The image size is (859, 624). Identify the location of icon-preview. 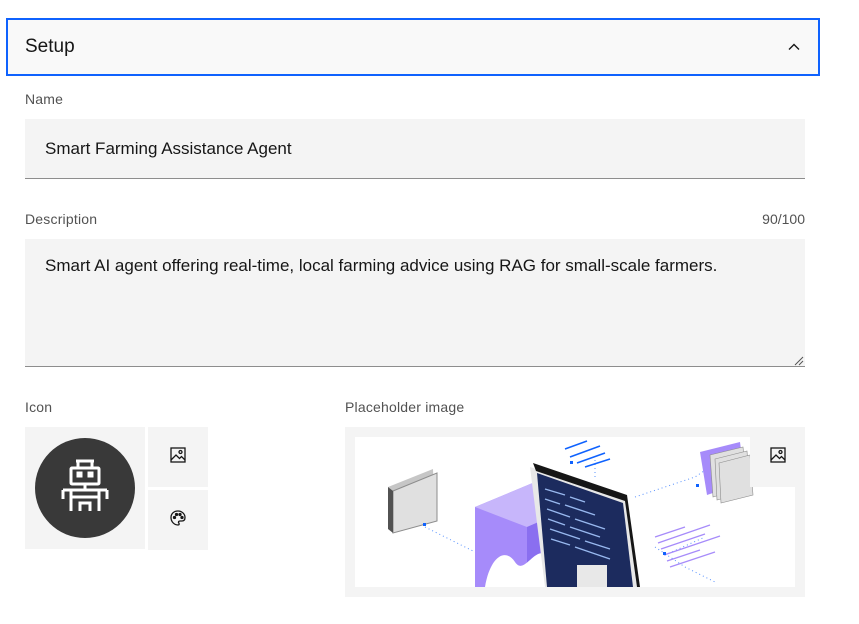
(85, 488).